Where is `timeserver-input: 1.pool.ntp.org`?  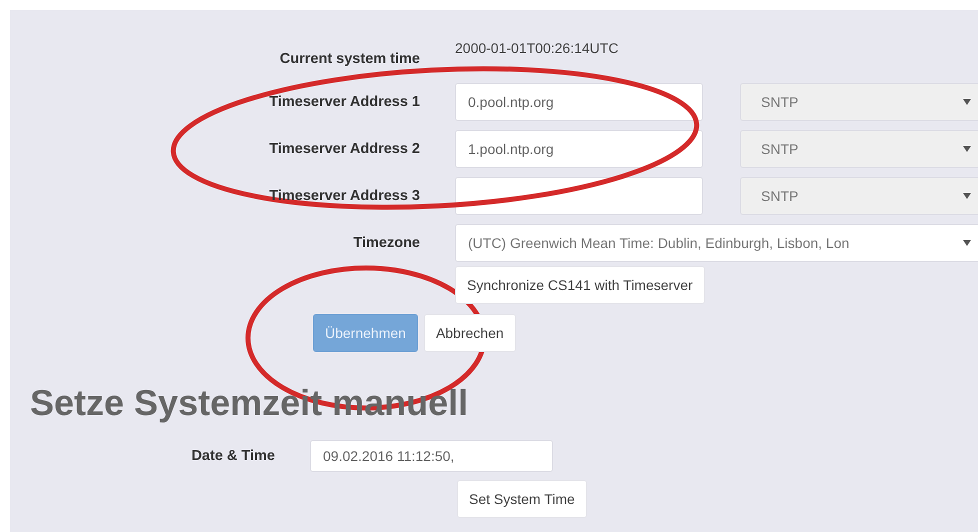
timeserver-input: 1.pool.ntp.org is located at coordinates (579, 149).